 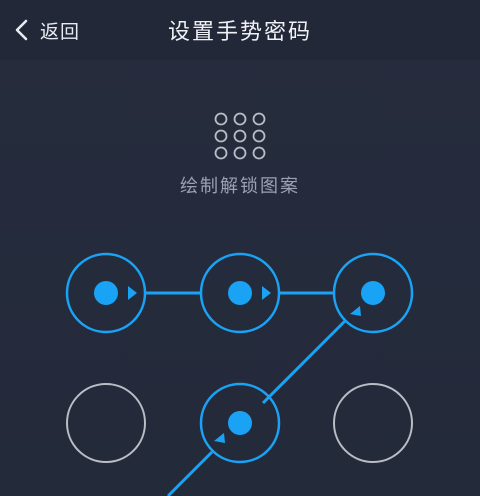 What do you see at coordinates (190, 473) in the screenshot?
I see `connector-5-next` at bounding box center [190, 473].